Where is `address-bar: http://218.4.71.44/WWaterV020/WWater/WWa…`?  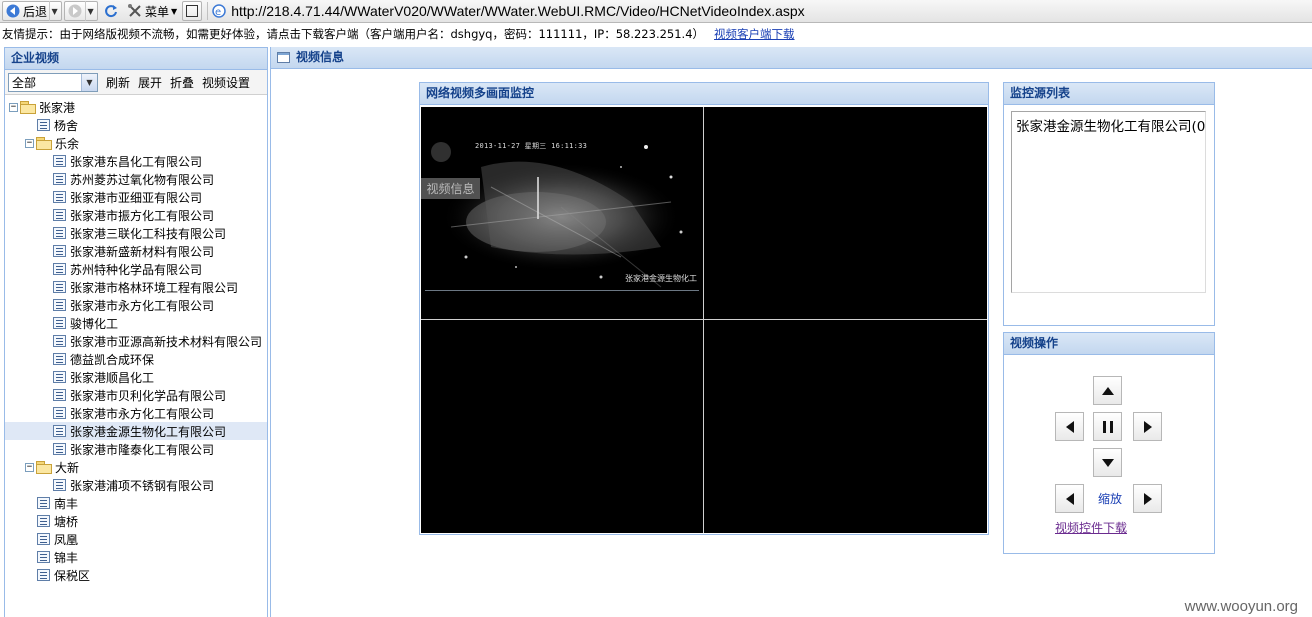 address-bar: http://218.4.71.44/WWaterV020/WWater/WWa… is located at coordinates (517, 11).